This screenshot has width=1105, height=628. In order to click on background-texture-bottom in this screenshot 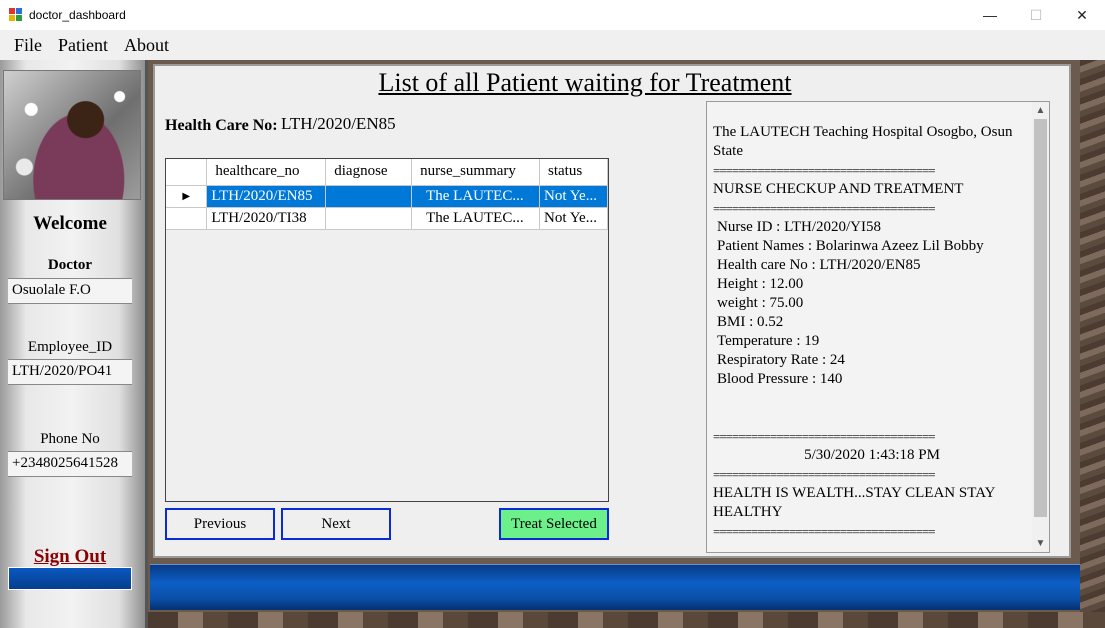, I will do `click(626, 620)`.